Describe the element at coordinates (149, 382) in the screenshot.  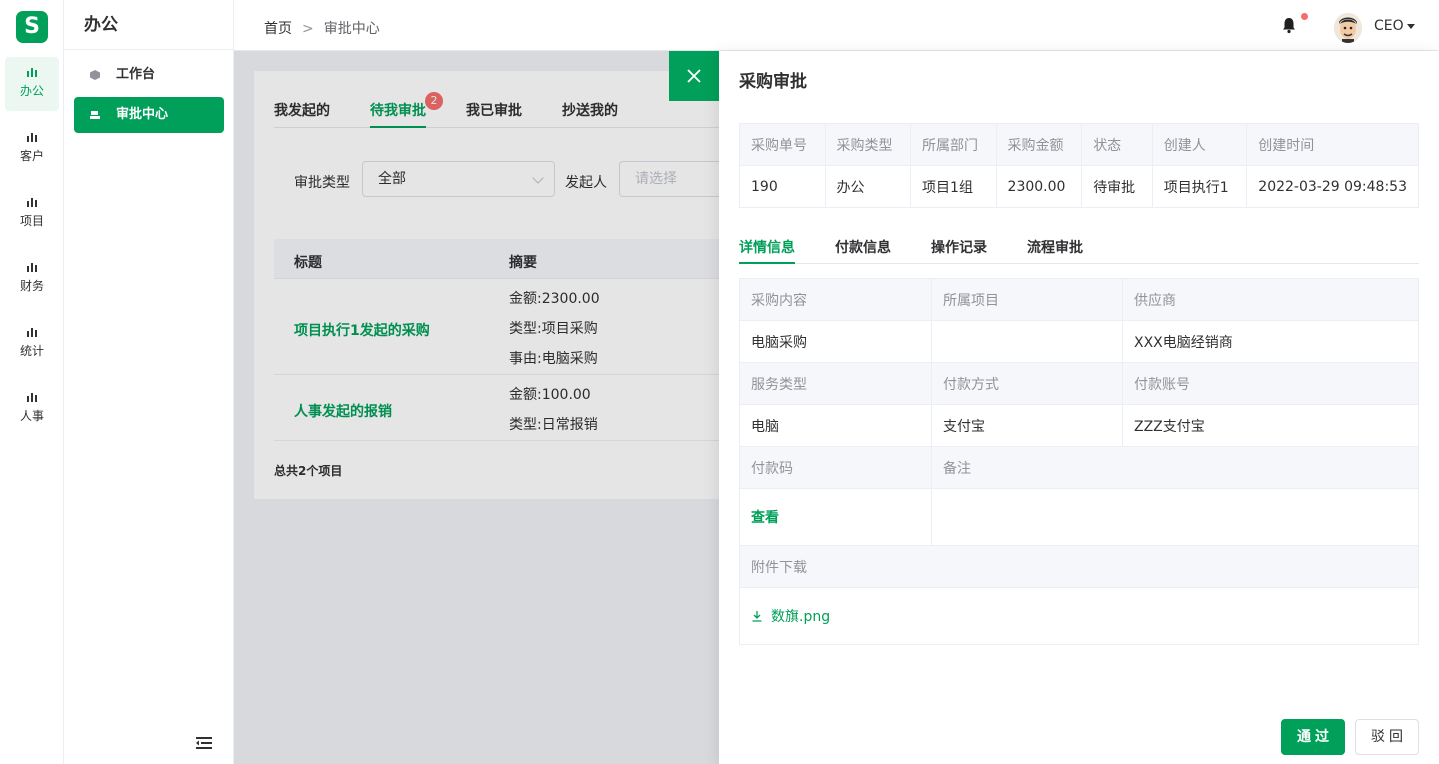
I see `sub-sidebar: 办公 工作台 审批中心` at that location.